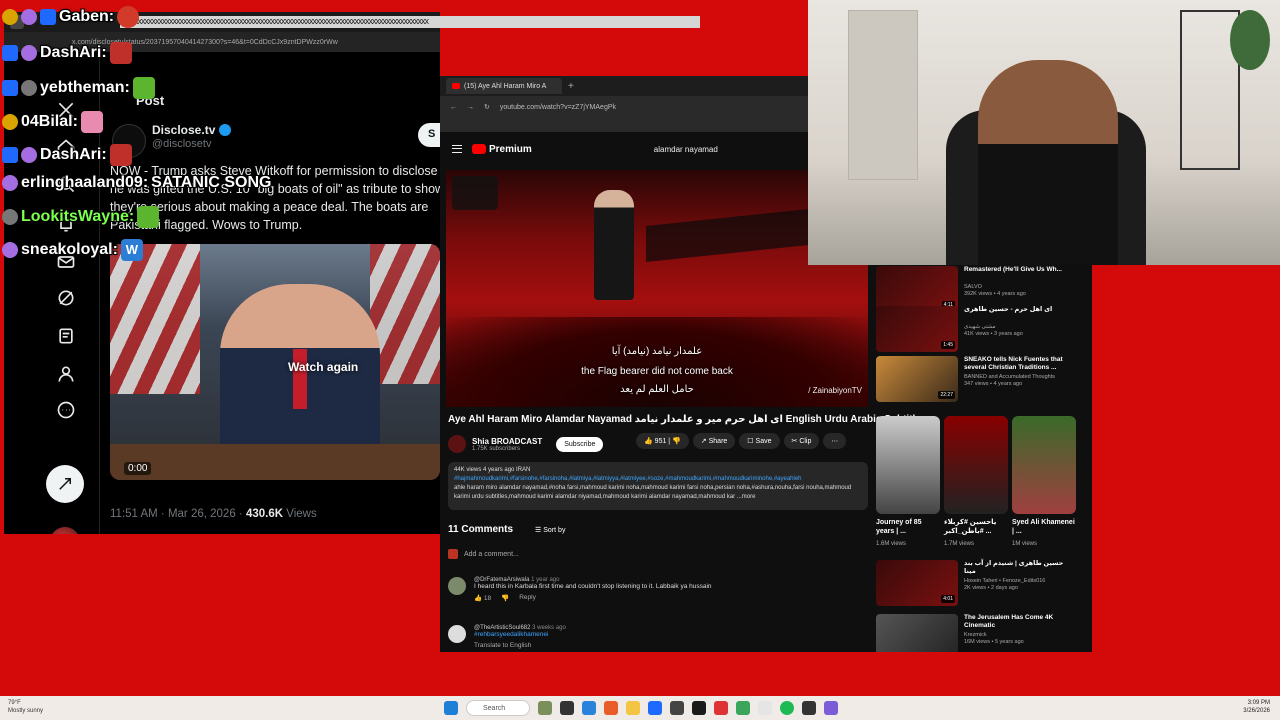  Describe the element at coordinates (85, 87) in the screenshot. I see `chat-username: yebtheman:` at that location.